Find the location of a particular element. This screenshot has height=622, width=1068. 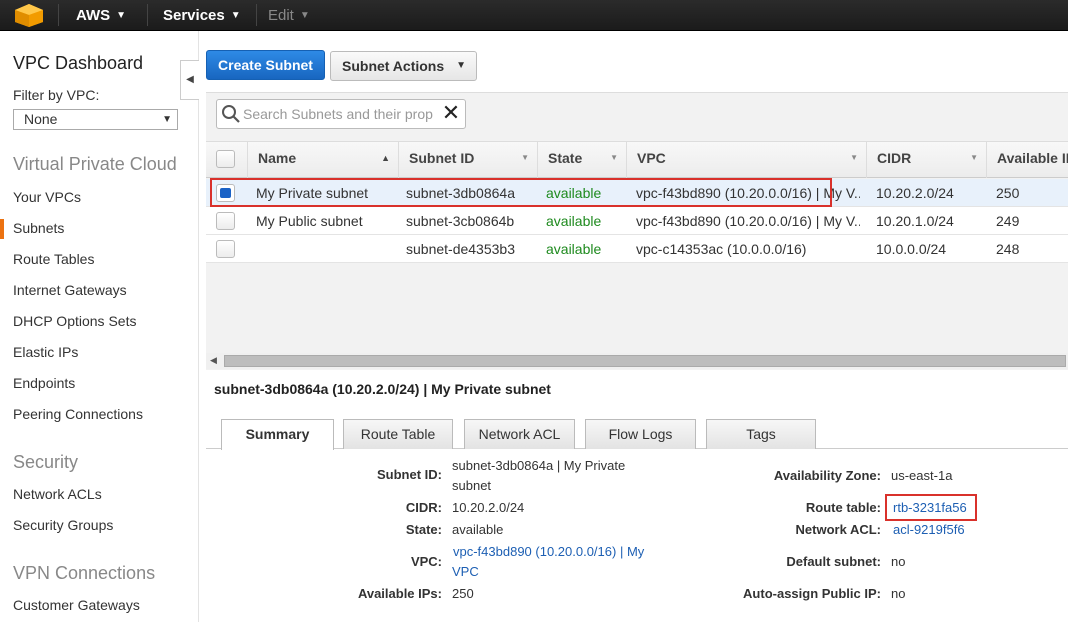

sidebar-item-subnets: Subnets is located at coordinates (38, 228).